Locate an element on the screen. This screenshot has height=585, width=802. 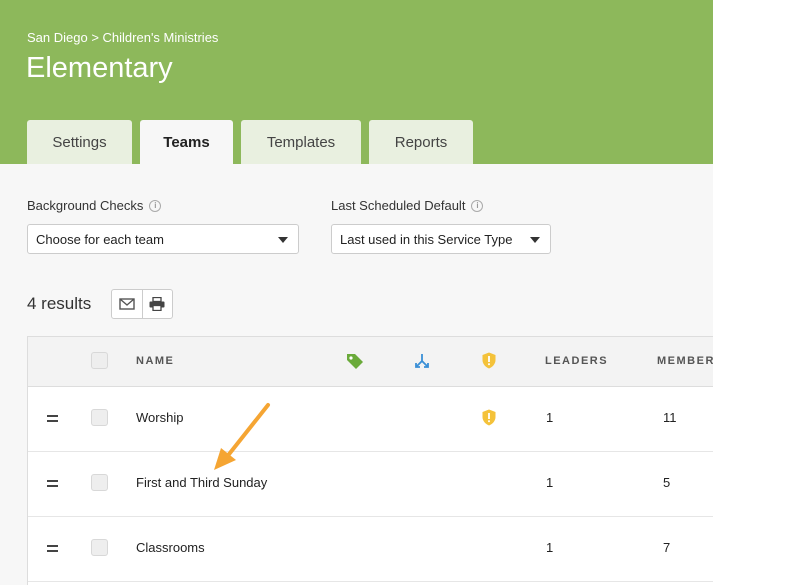
background-checks-label: Background Checks i is located at coordinates (94, 205).